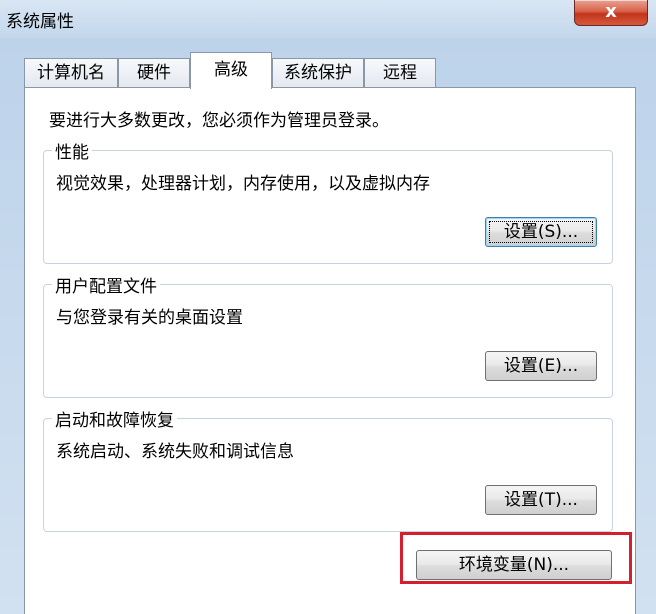 Image resolution: width=656 pixels, height=614 pixels. I want to click on tab-advanced: 高级, so click(231, 70).